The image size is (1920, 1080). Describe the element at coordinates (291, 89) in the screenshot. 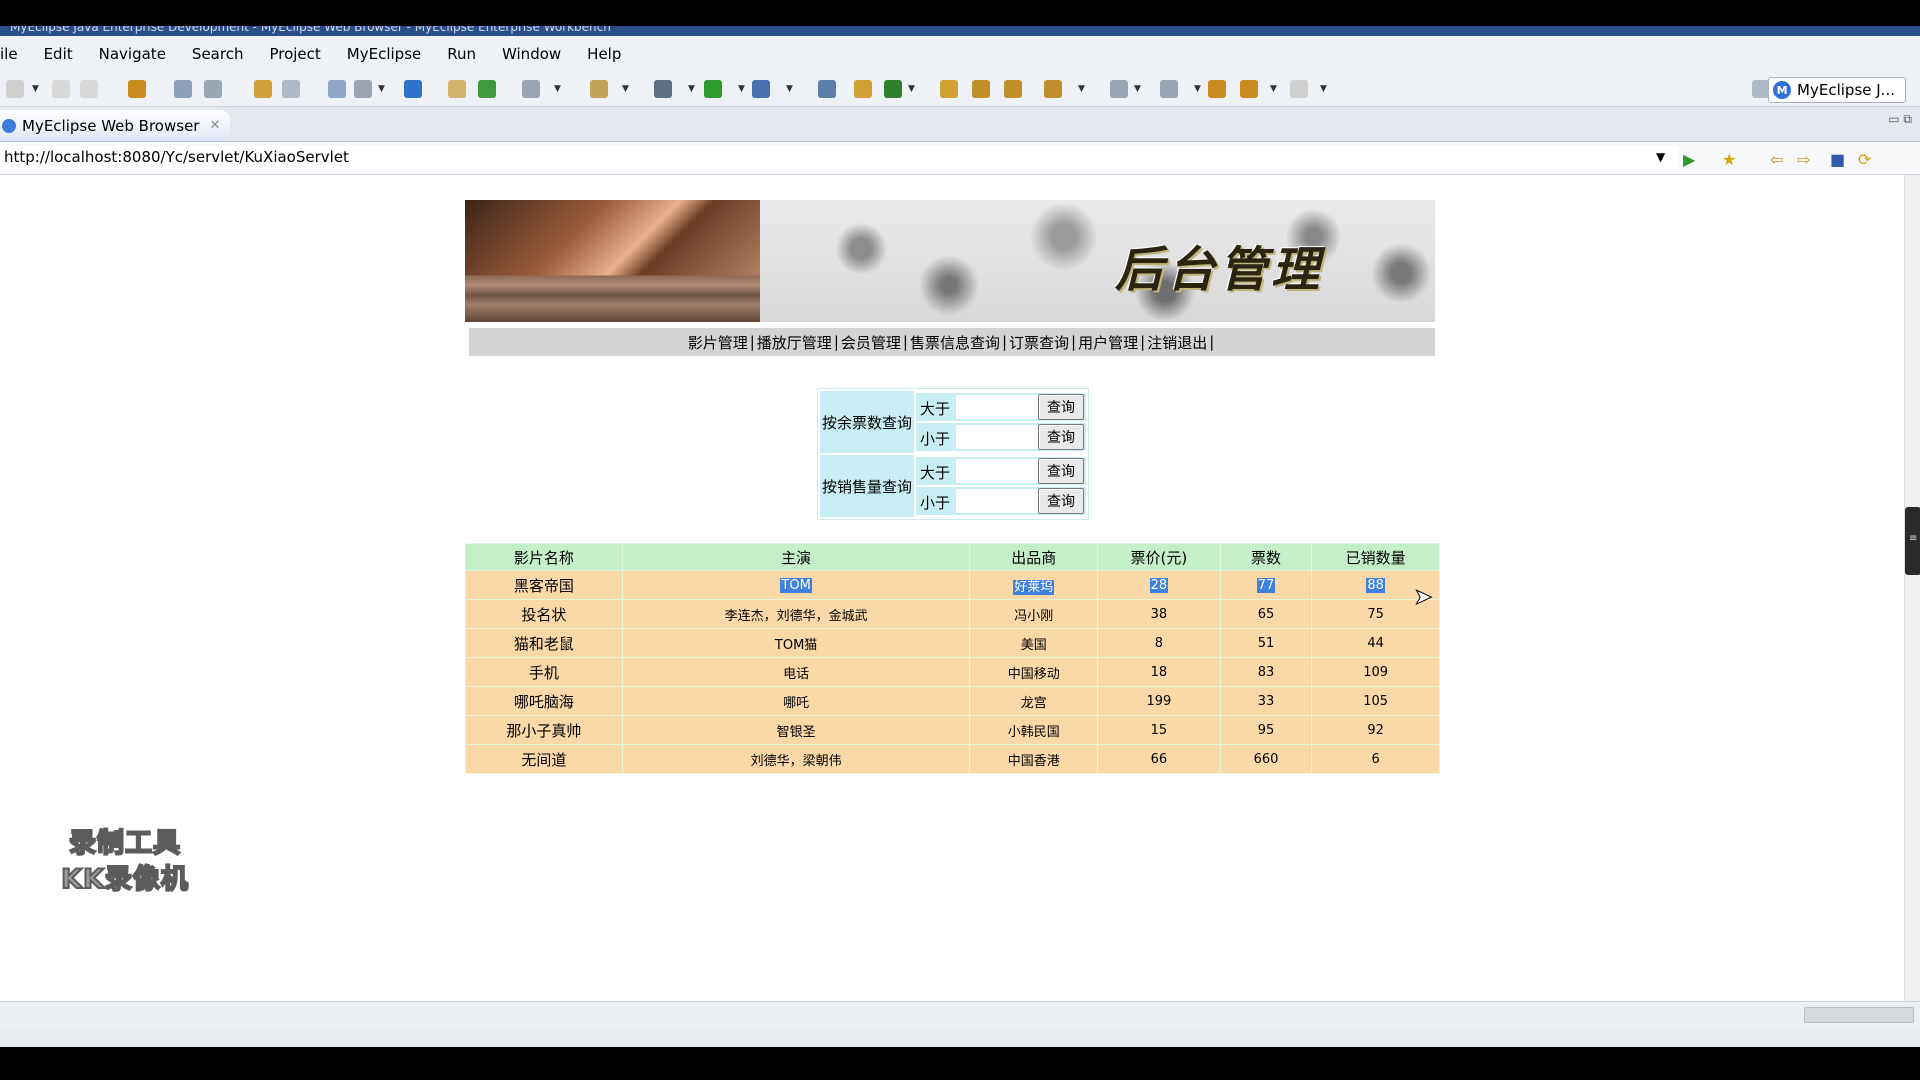

I see `browser-icon` at that location.